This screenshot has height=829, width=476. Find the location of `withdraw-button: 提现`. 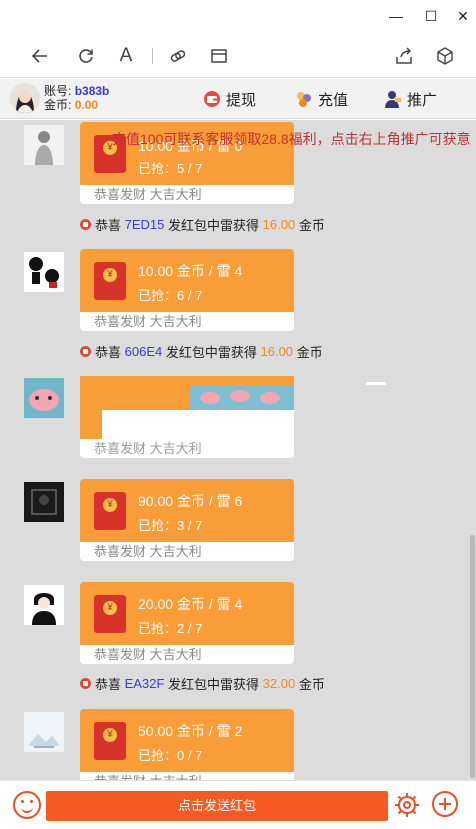

withdraw-button: 提现 is located at coordinates (229, 99).